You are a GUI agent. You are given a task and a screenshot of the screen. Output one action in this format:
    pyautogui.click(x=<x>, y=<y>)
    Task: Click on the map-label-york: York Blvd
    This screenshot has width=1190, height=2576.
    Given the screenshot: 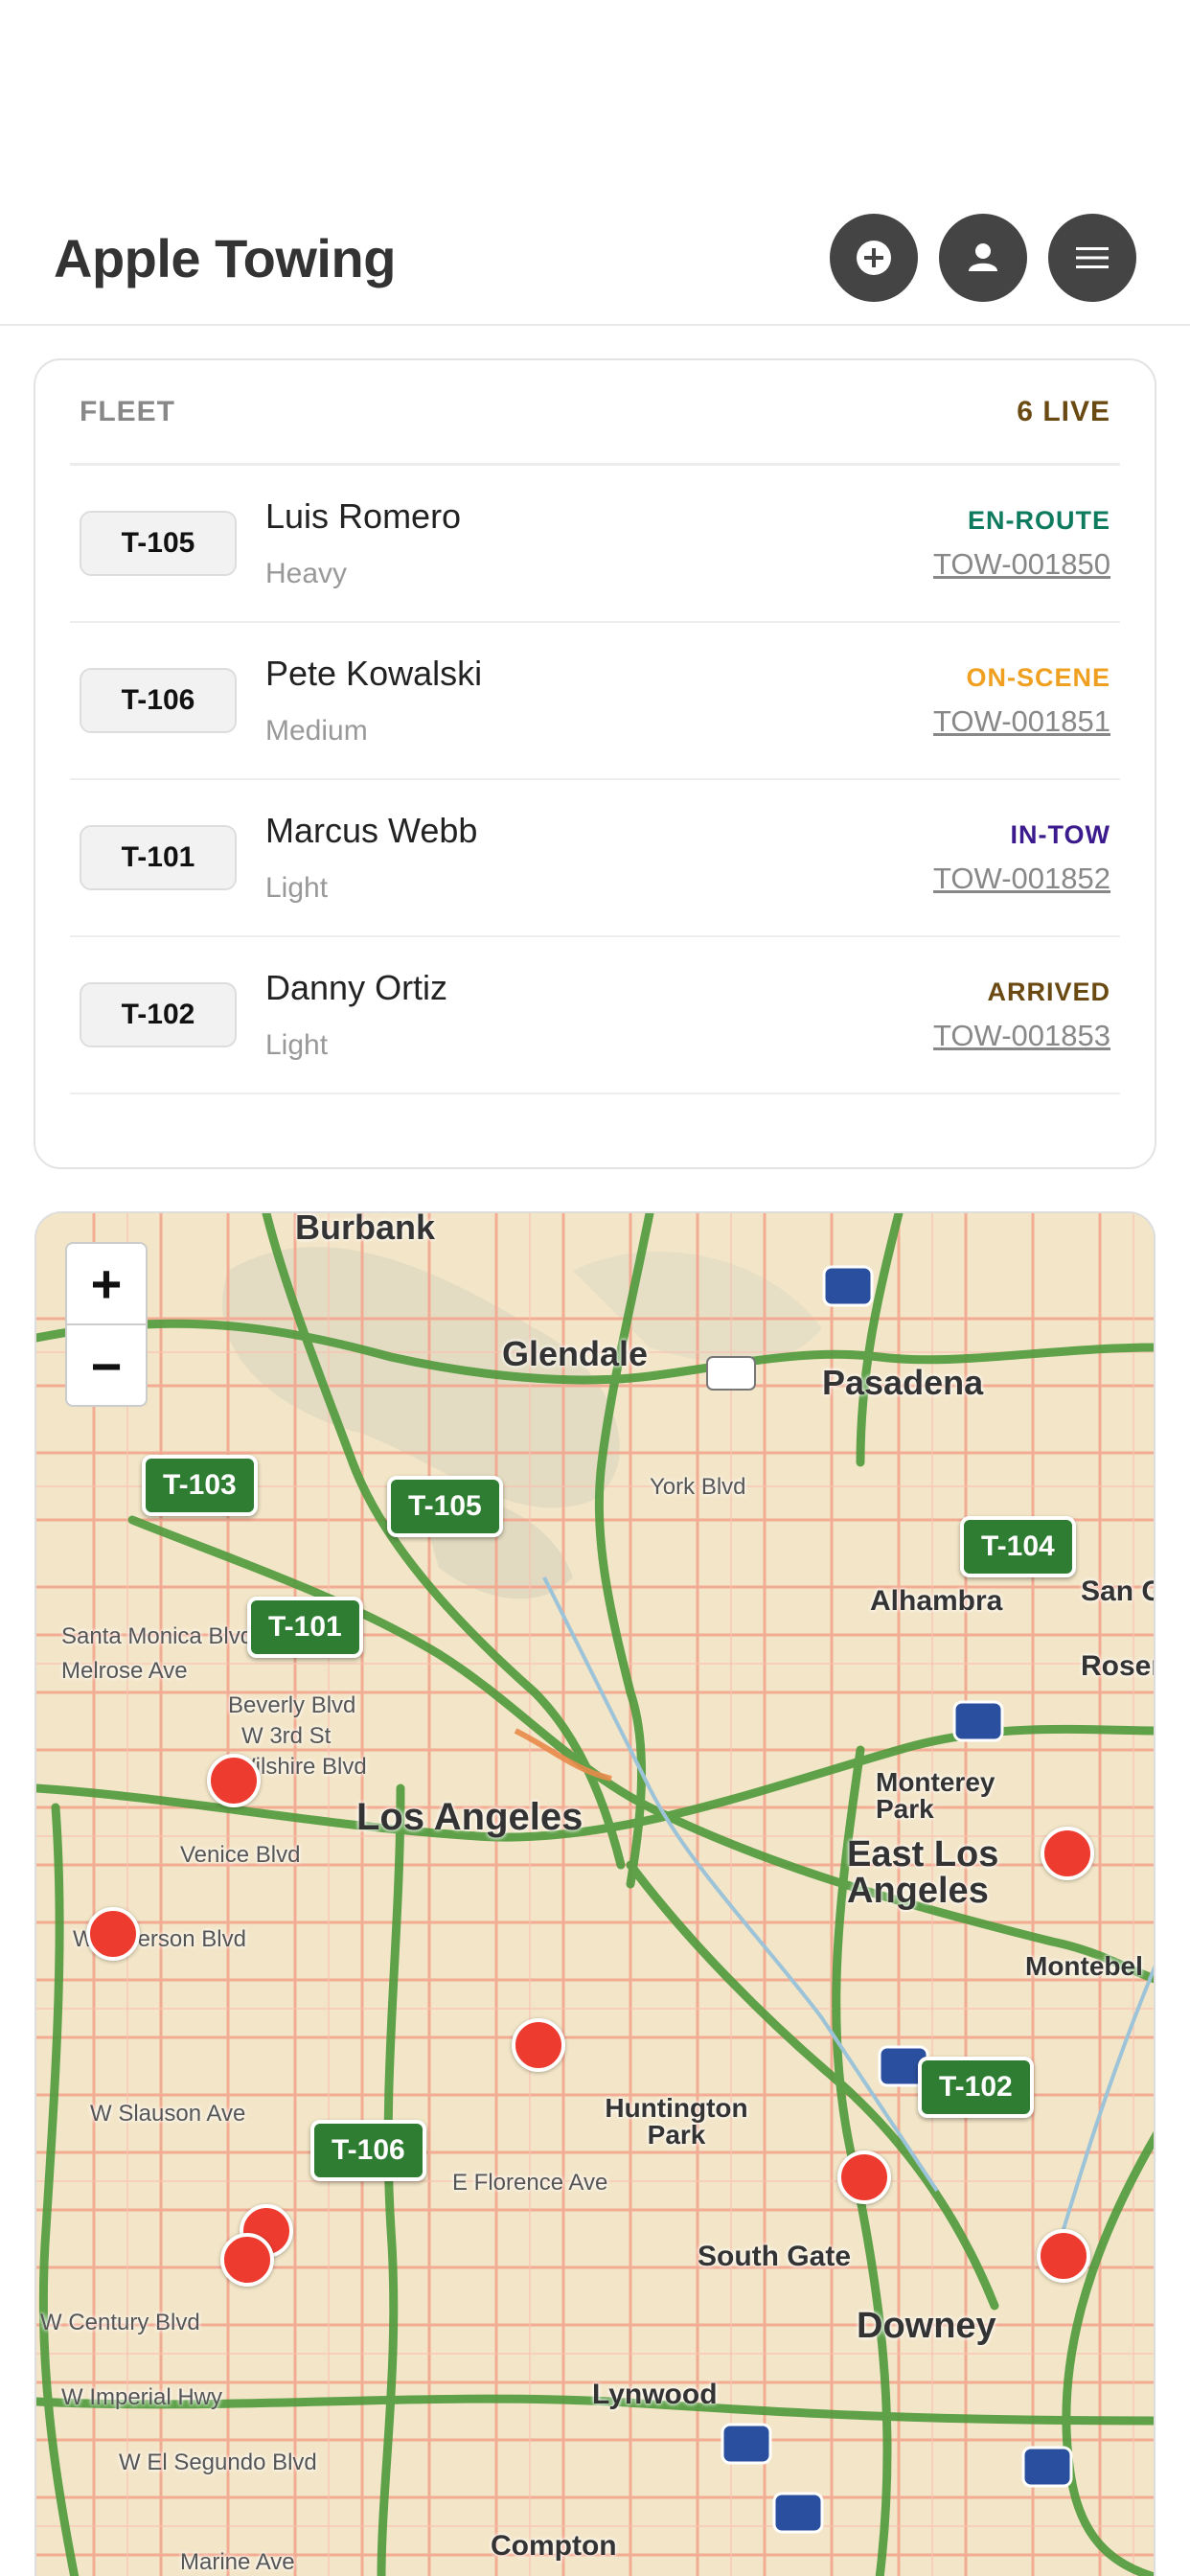 What is the action you would take?
    pyautogui.click(x=698, y=1487)
    